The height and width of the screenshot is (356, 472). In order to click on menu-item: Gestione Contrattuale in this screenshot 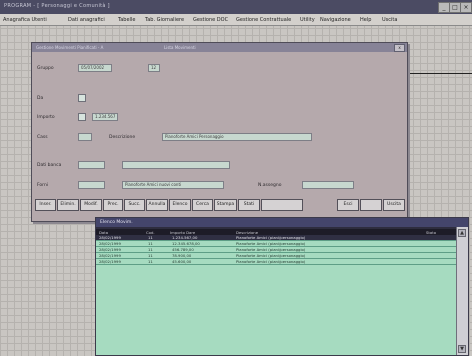, I will do `click(263, 20)`.